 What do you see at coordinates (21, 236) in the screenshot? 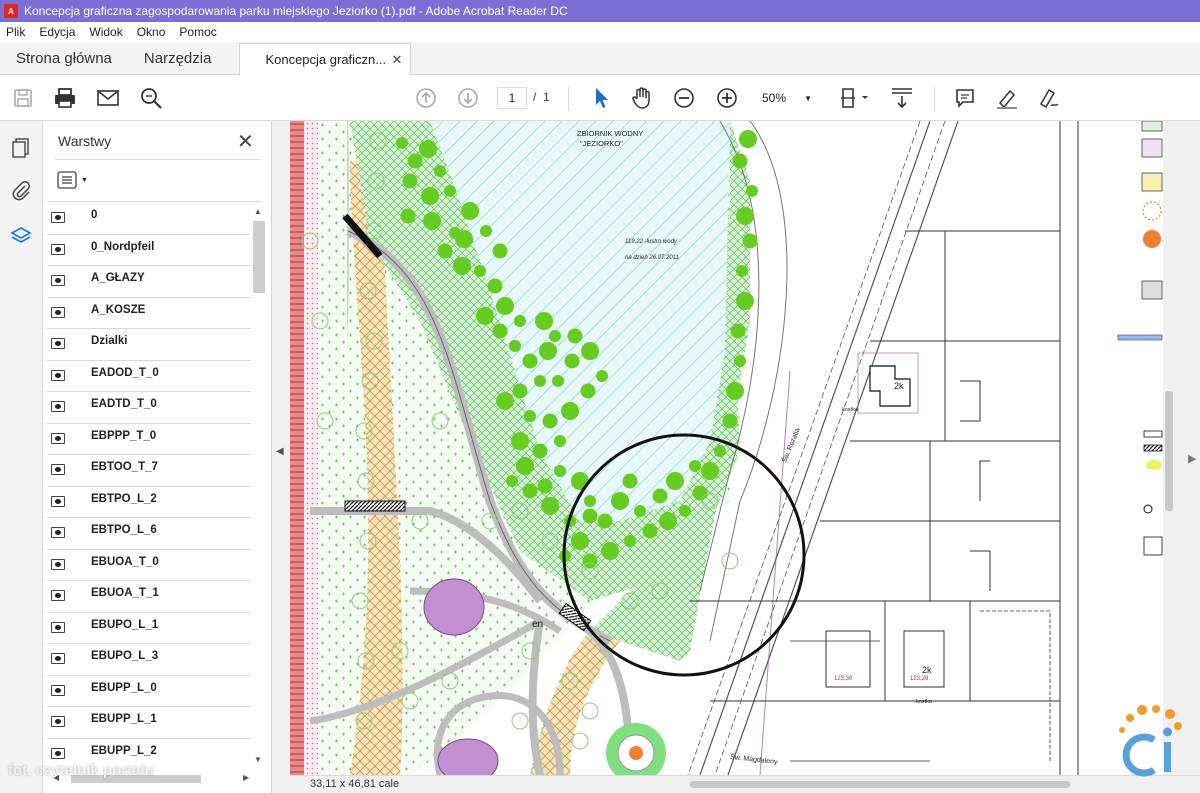
I see `layers-icon` at bounding box center [21, 236].